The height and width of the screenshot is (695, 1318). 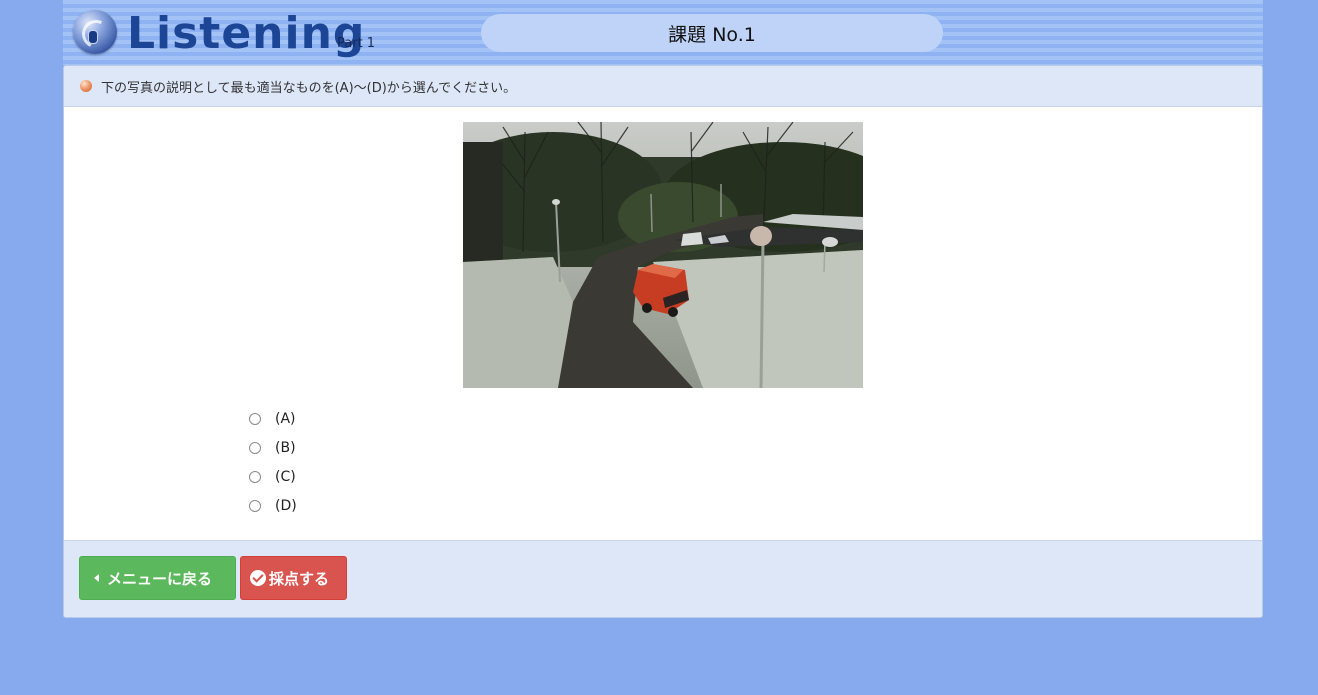 I want to click on instruction-bar: 下の写真の説明として最も適当なものを(A)〜(D)から選んでください。, so click(x=663, y=86).